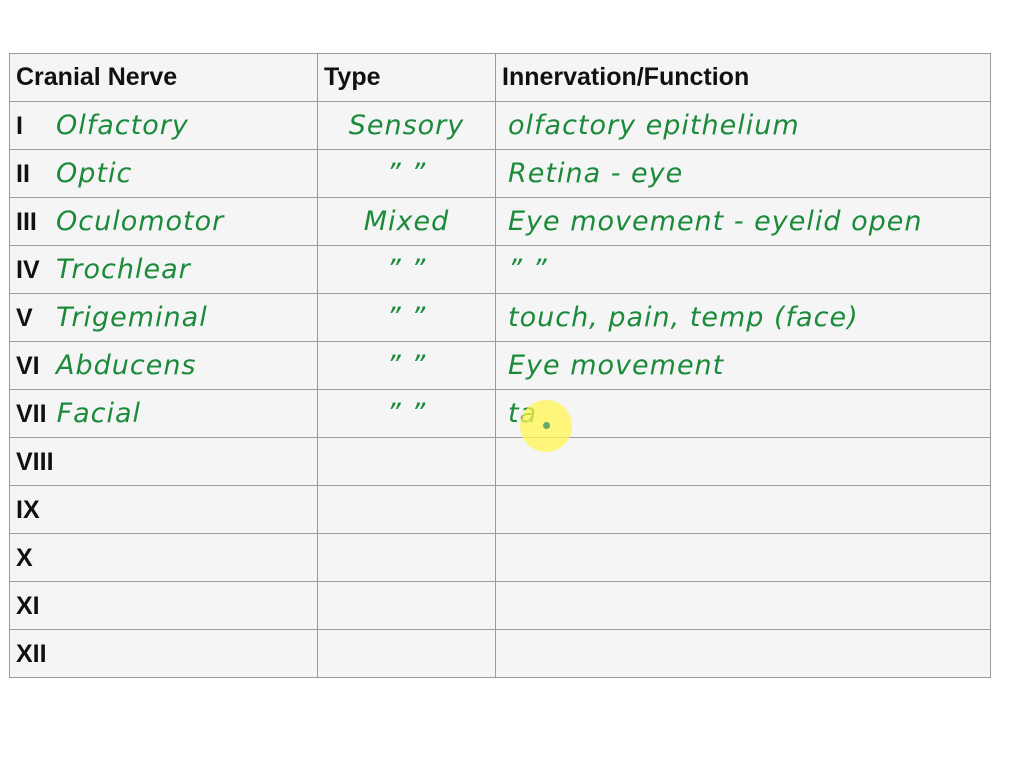 The image size is (1024, 768). What do you see at coordinates (94, 173) in the screenshot?
I see `nerve-name: Optic` at bounding box center [94, 173].